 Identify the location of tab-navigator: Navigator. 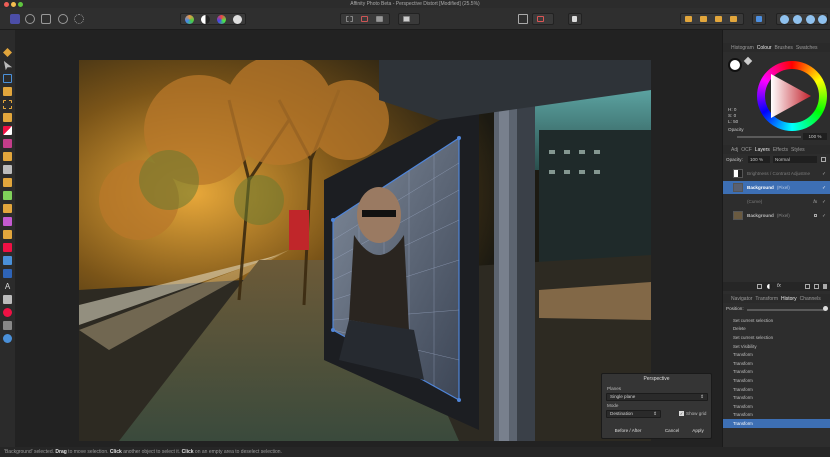
(741, 299).